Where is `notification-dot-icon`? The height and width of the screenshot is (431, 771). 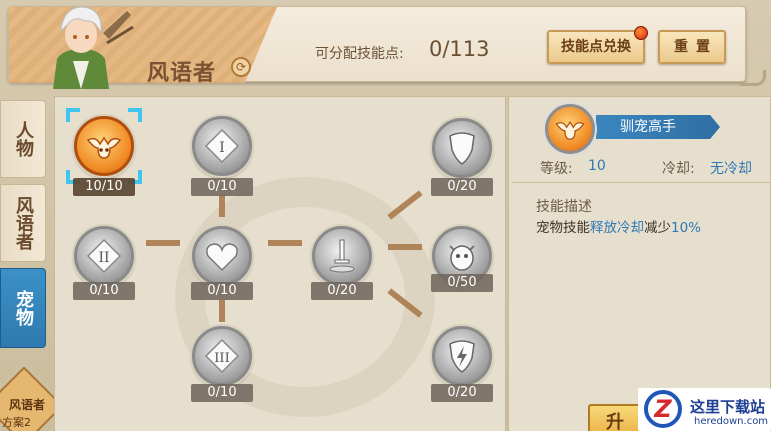
notification-dot-icon is located at coordinates (641, 33).